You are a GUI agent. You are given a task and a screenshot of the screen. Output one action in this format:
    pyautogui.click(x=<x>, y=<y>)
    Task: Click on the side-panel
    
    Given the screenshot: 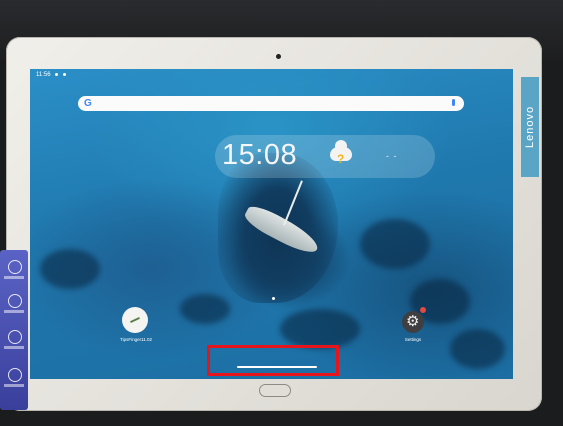 What is the action you would take?
    pyautogui.click(x=14, y=330)
    